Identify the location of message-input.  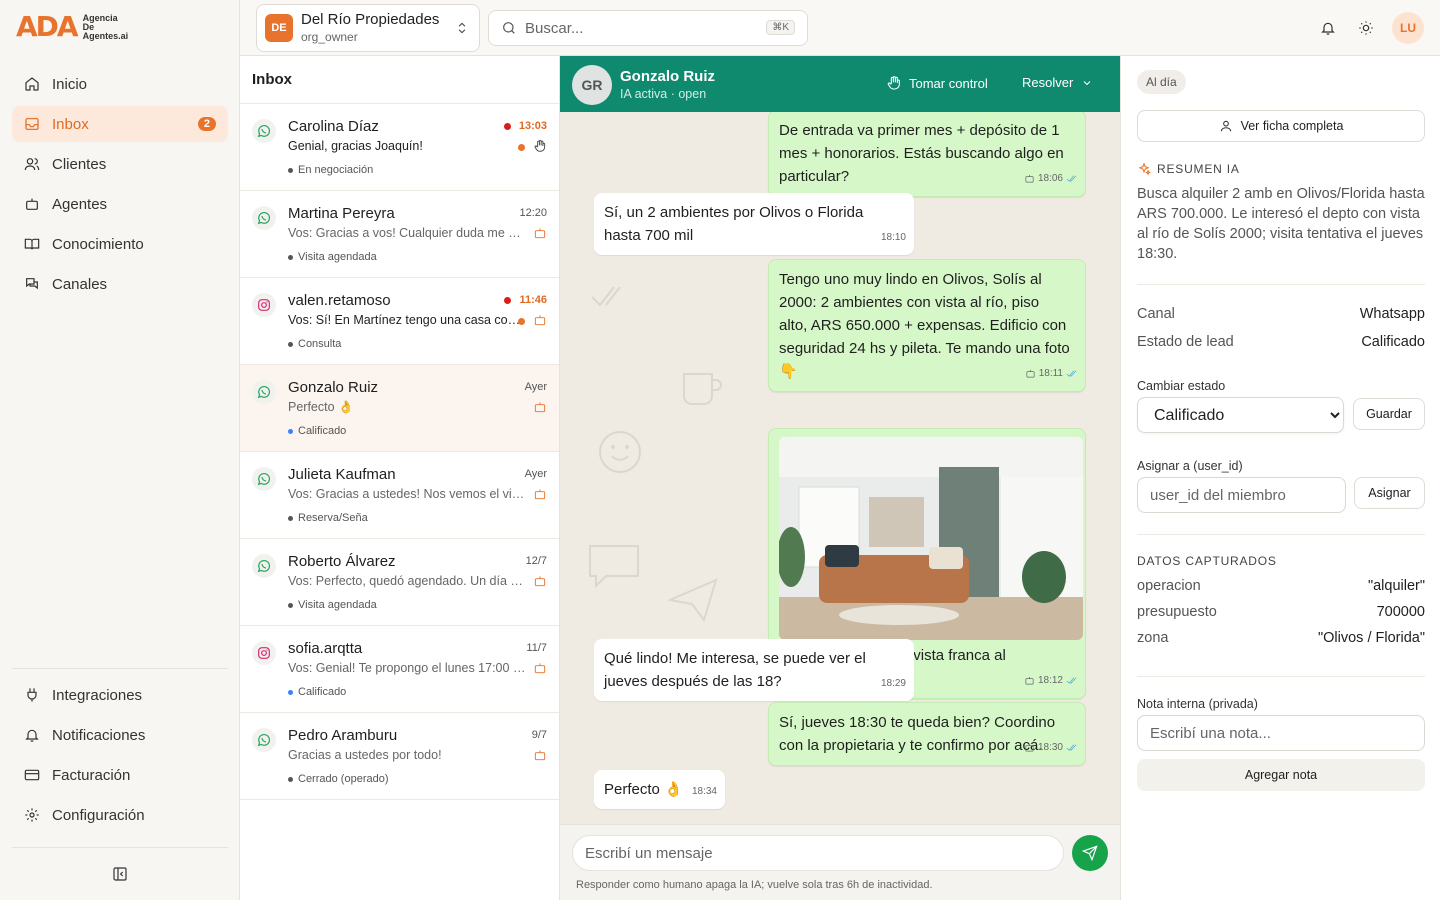
(818, 853).